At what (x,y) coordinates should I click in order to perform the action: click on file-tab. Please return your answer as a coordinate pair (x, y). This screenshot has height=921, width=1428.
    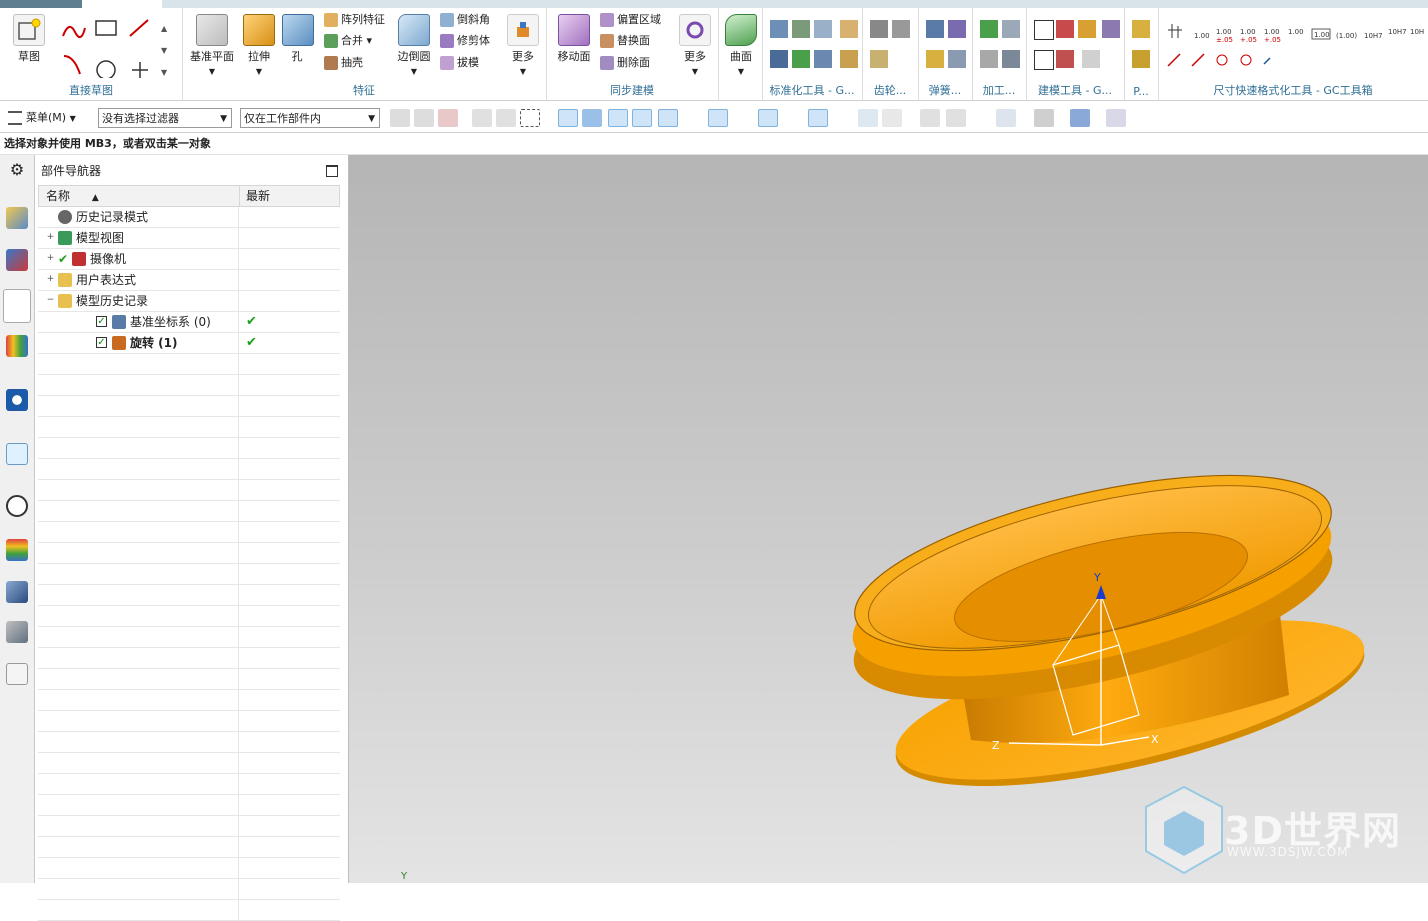
    Looking at the image, I should click on (41, 4).